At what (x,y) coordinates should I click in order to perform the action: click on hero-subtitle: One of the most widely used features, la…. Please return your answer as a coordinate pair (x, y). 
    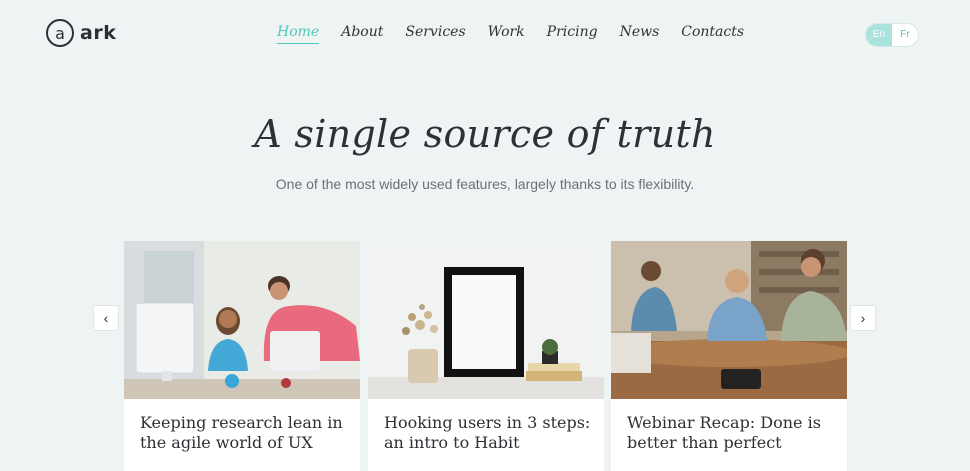
    Looking at the image, I should click on (485, 184).